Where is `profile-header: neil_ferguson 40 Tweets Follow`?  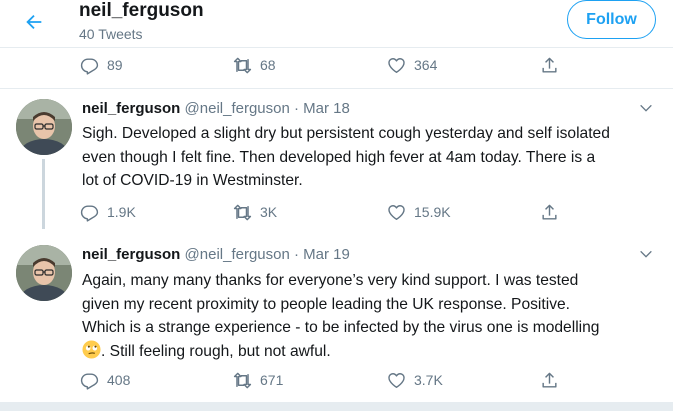 profile-header: neil_ferguson 40 Tweets Follow is located at coordinates (336, 24).